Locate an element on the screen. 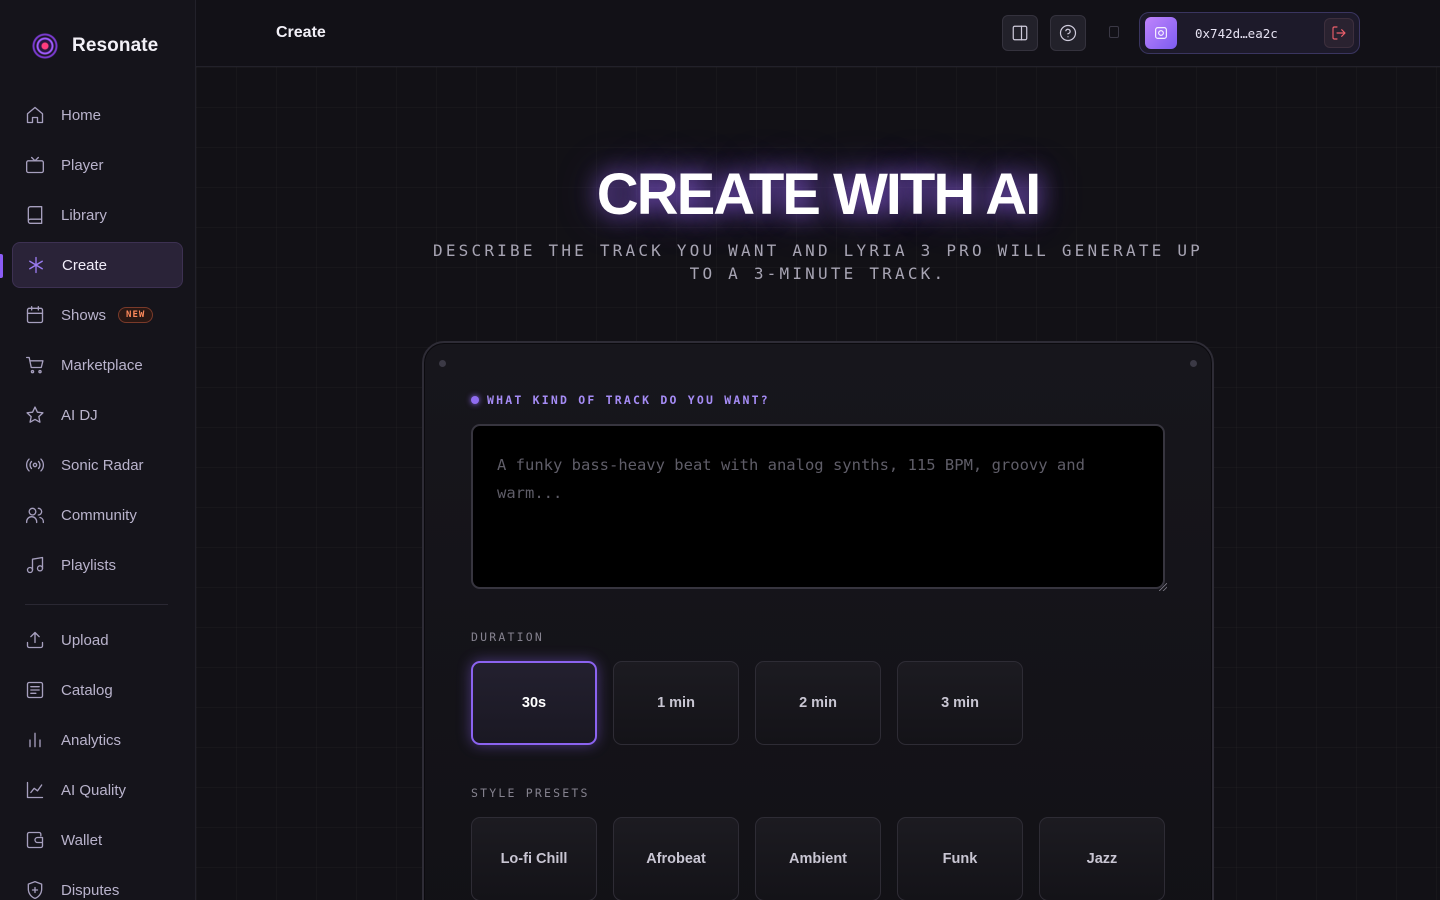 The height and width of the screenshot is (900, 1440). style-preset-funk: Funk is located at coordinates (960, 858).